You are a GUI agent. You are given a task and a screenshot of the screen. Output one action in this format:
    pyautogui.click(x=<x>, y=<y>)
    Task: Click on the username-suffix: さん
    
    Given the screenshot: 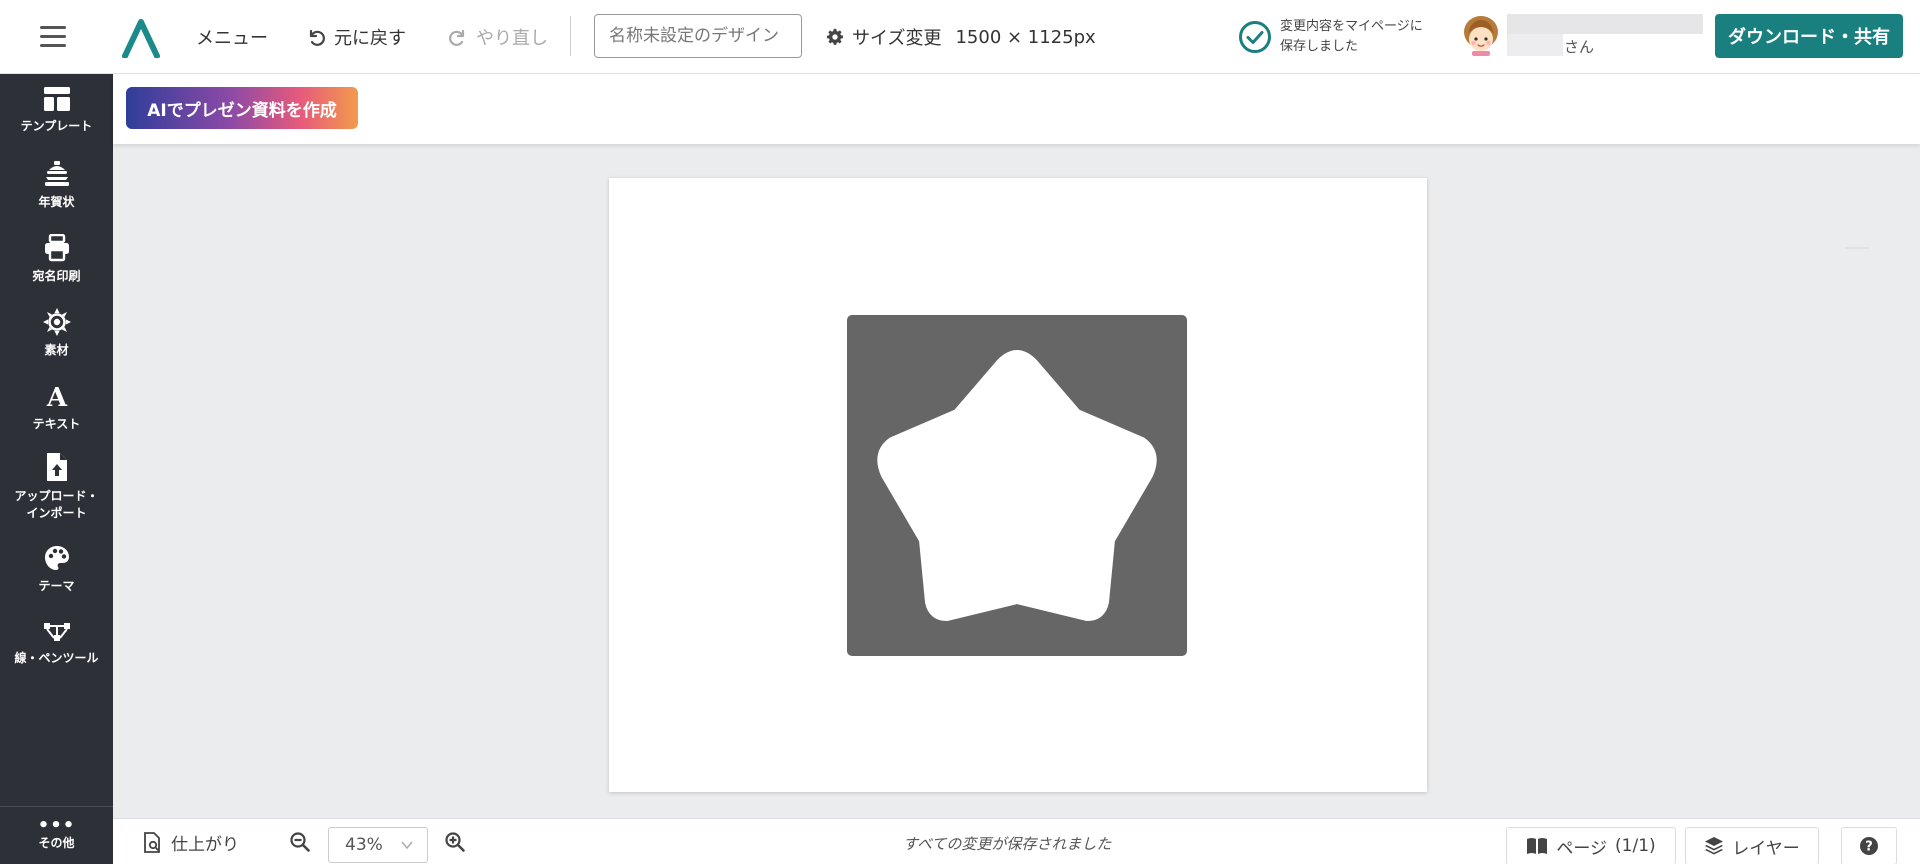 What is the action you would take?
    pyautogui.click(x=1579, y=47)
    